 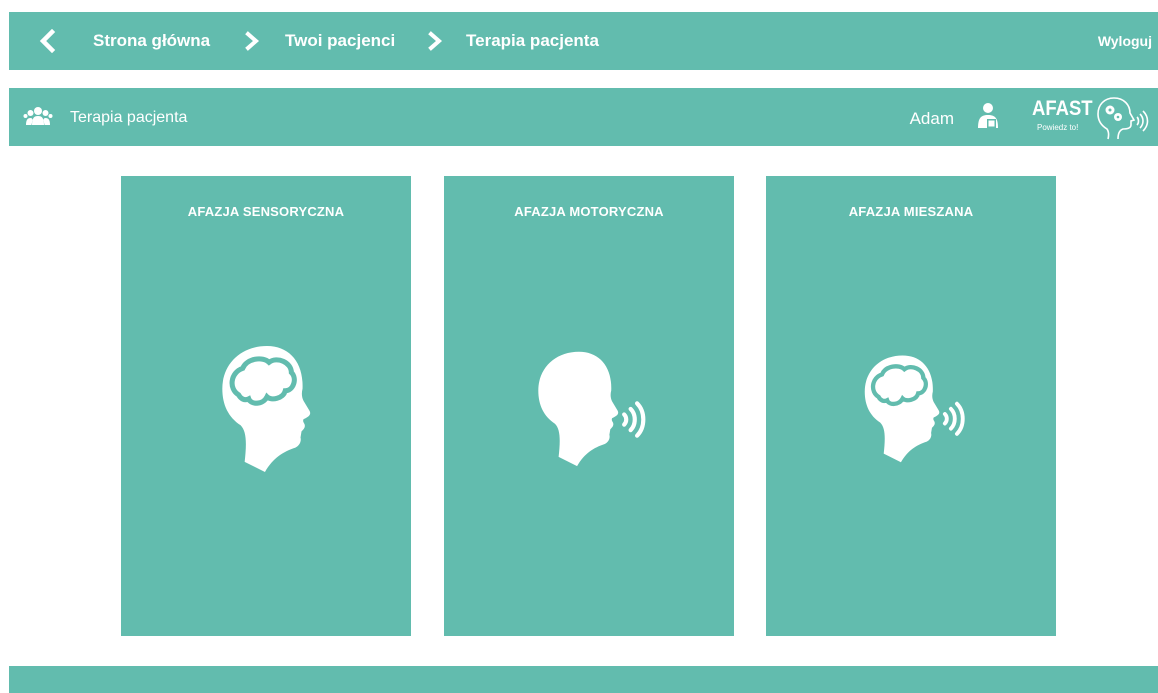 What do you see at coordinates (266, 211) in the screenshot?
I see `card-title: AFAZJA SENSORYCZNA` at bounding box center [266, 211].